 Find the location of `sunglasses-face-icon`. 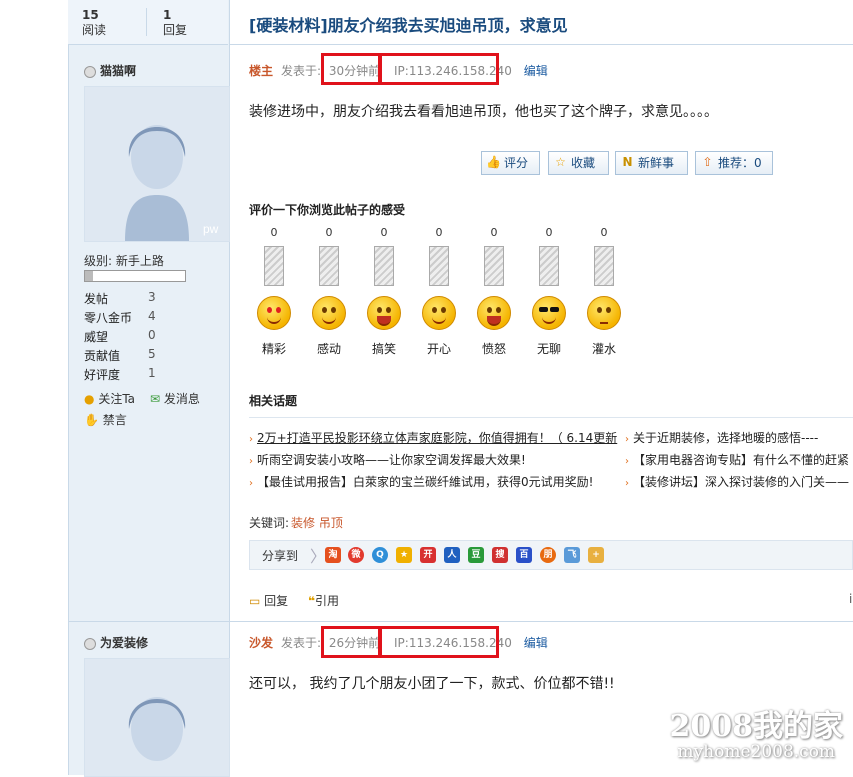

sunglasses-face-icon is located at coordinates (549, 313).